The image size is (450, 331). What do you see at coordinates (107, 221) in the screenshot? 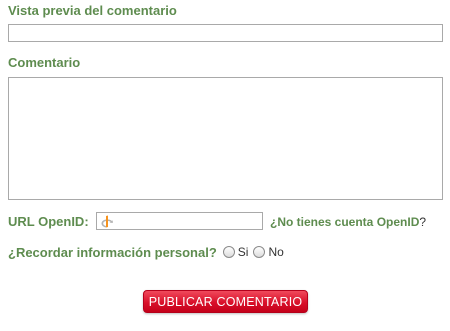
I see `openid-icon` at bounding box center [107, 221].